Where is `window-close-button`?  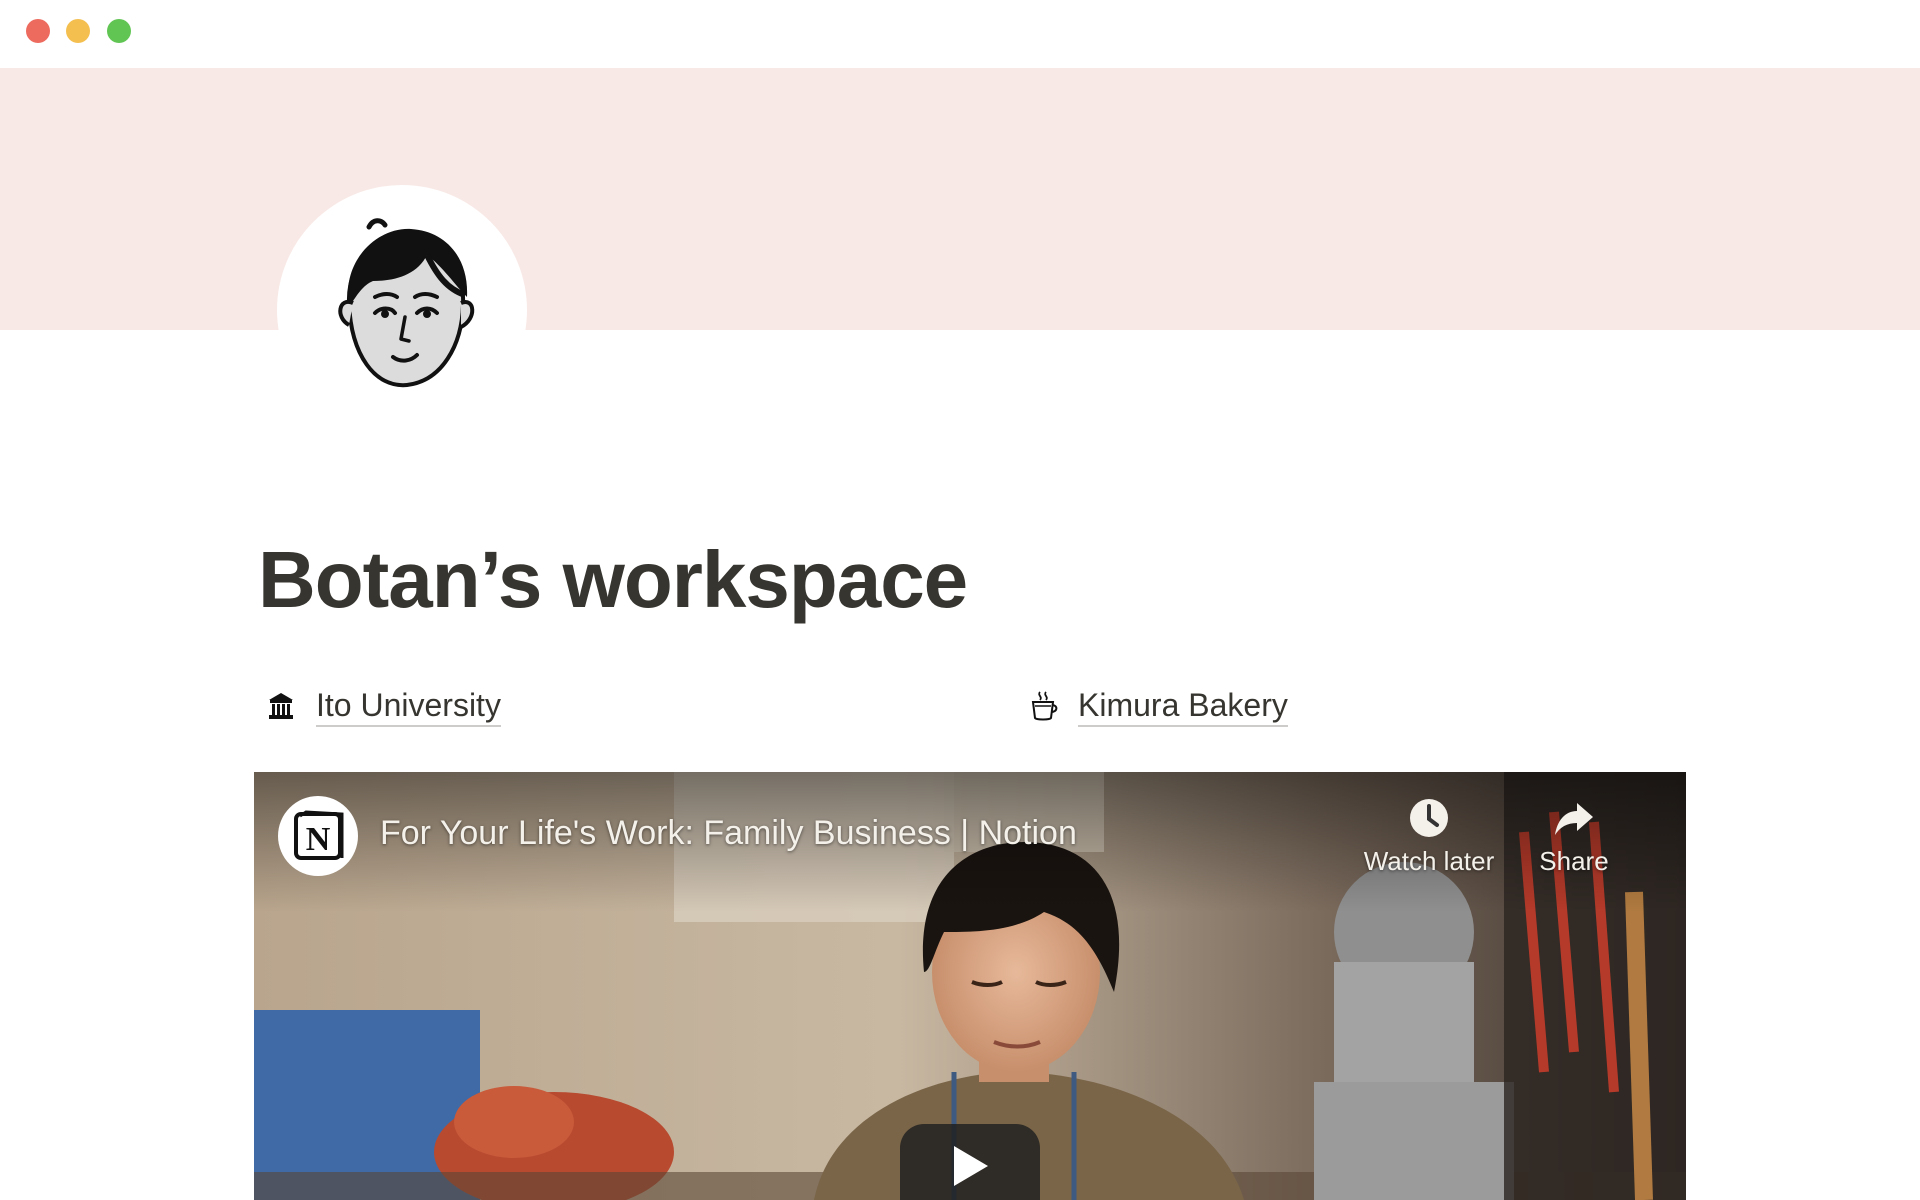 window-close-button is located at coordinates (38, 31).